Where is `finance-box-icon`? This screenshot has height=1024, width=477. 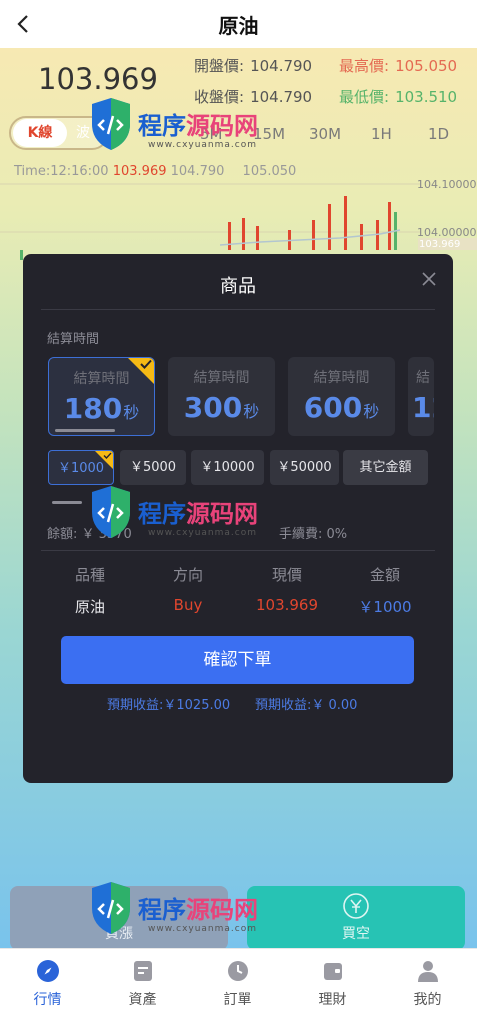 finance-box-icon is located at coordinates (332, 971).